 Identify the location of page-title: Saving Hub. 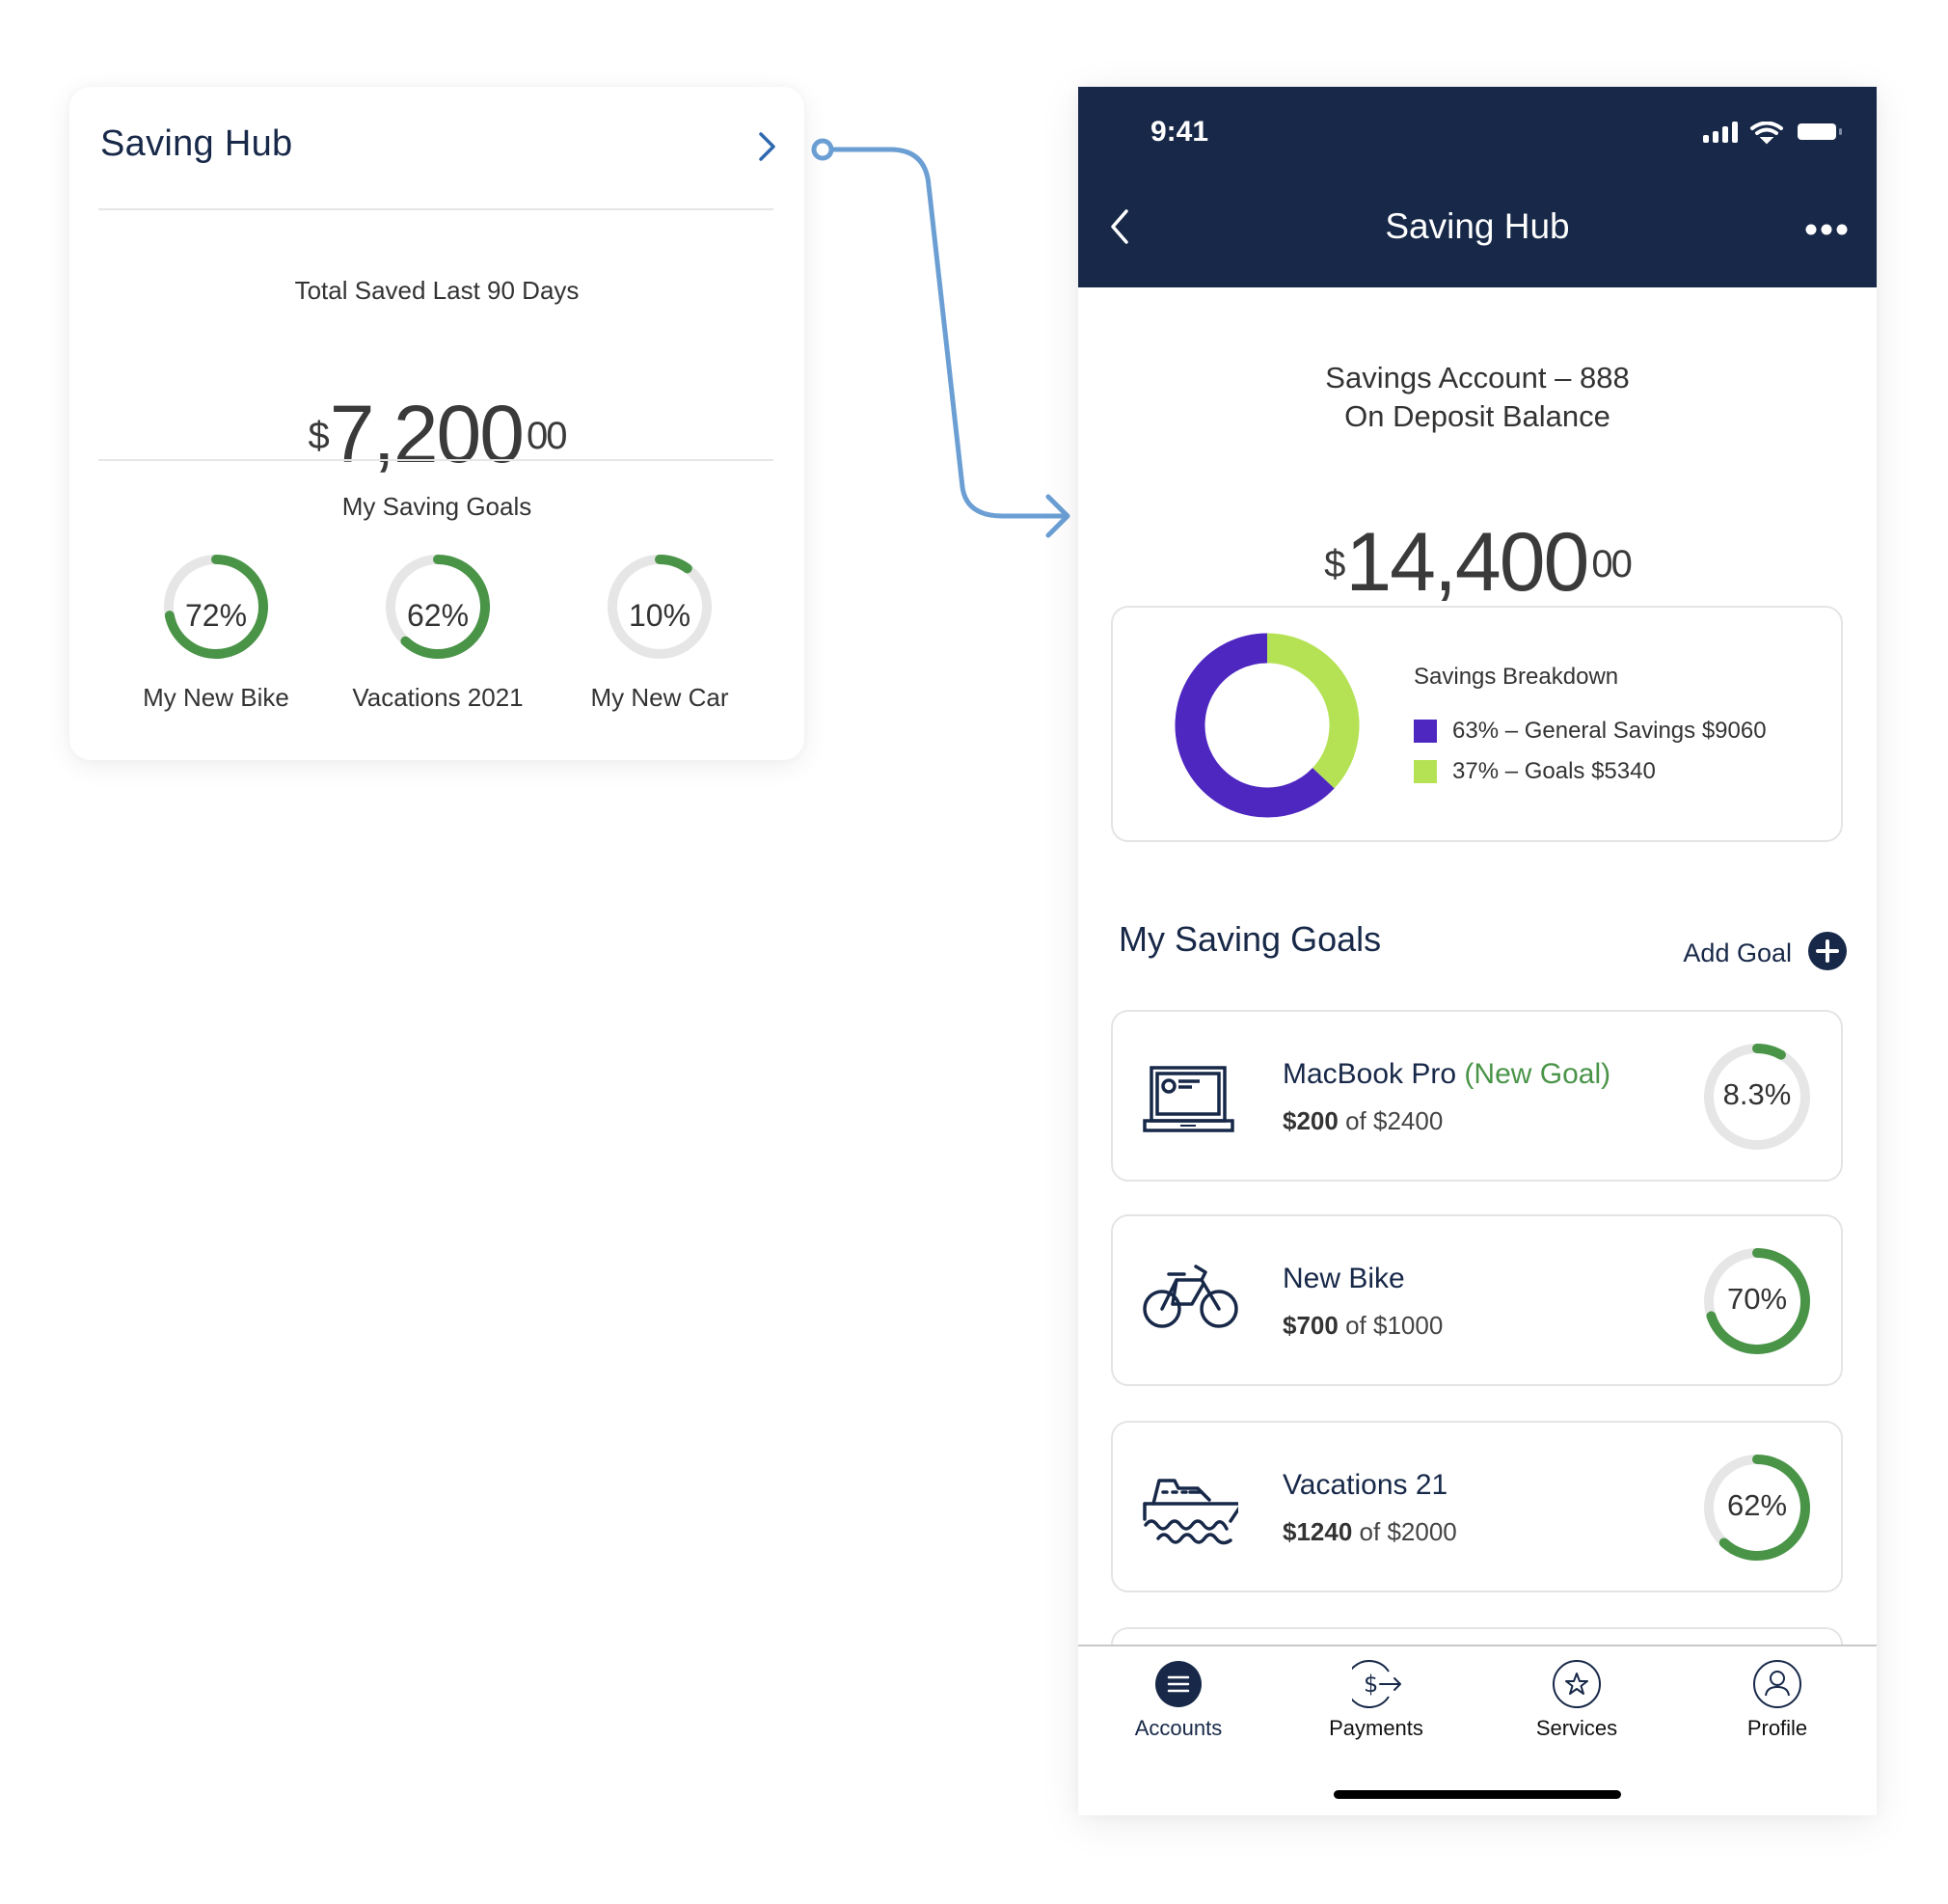
(1477, 226).